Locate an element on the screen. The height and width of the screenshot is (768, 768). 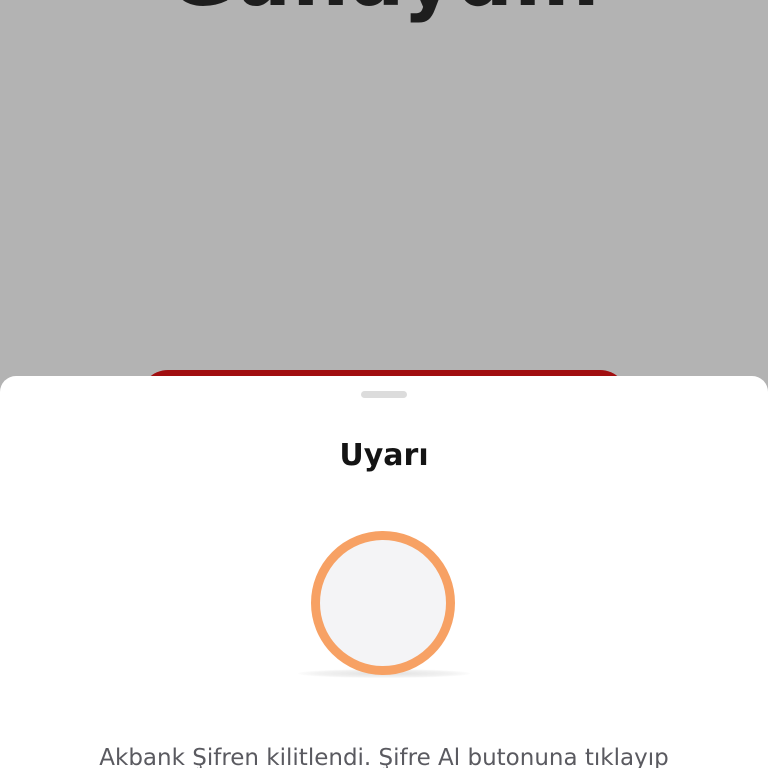
sheet-title: Uyarı is located at coordinates (384, 455).